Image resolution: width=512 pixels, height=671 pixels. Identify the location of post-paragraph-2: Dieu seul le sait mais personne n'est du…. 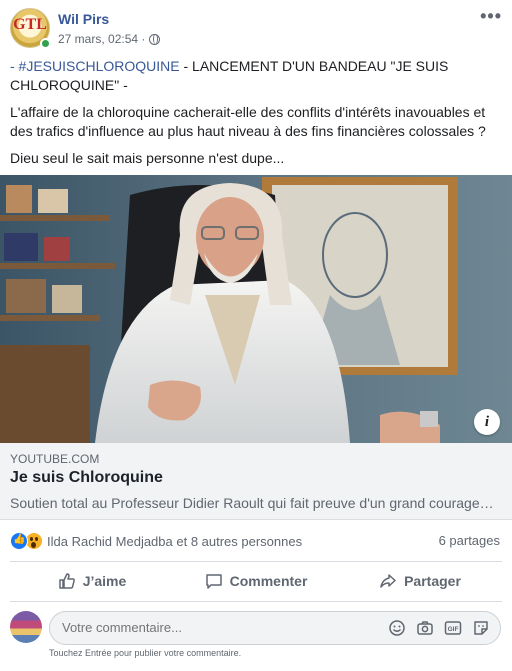
(147, 158).